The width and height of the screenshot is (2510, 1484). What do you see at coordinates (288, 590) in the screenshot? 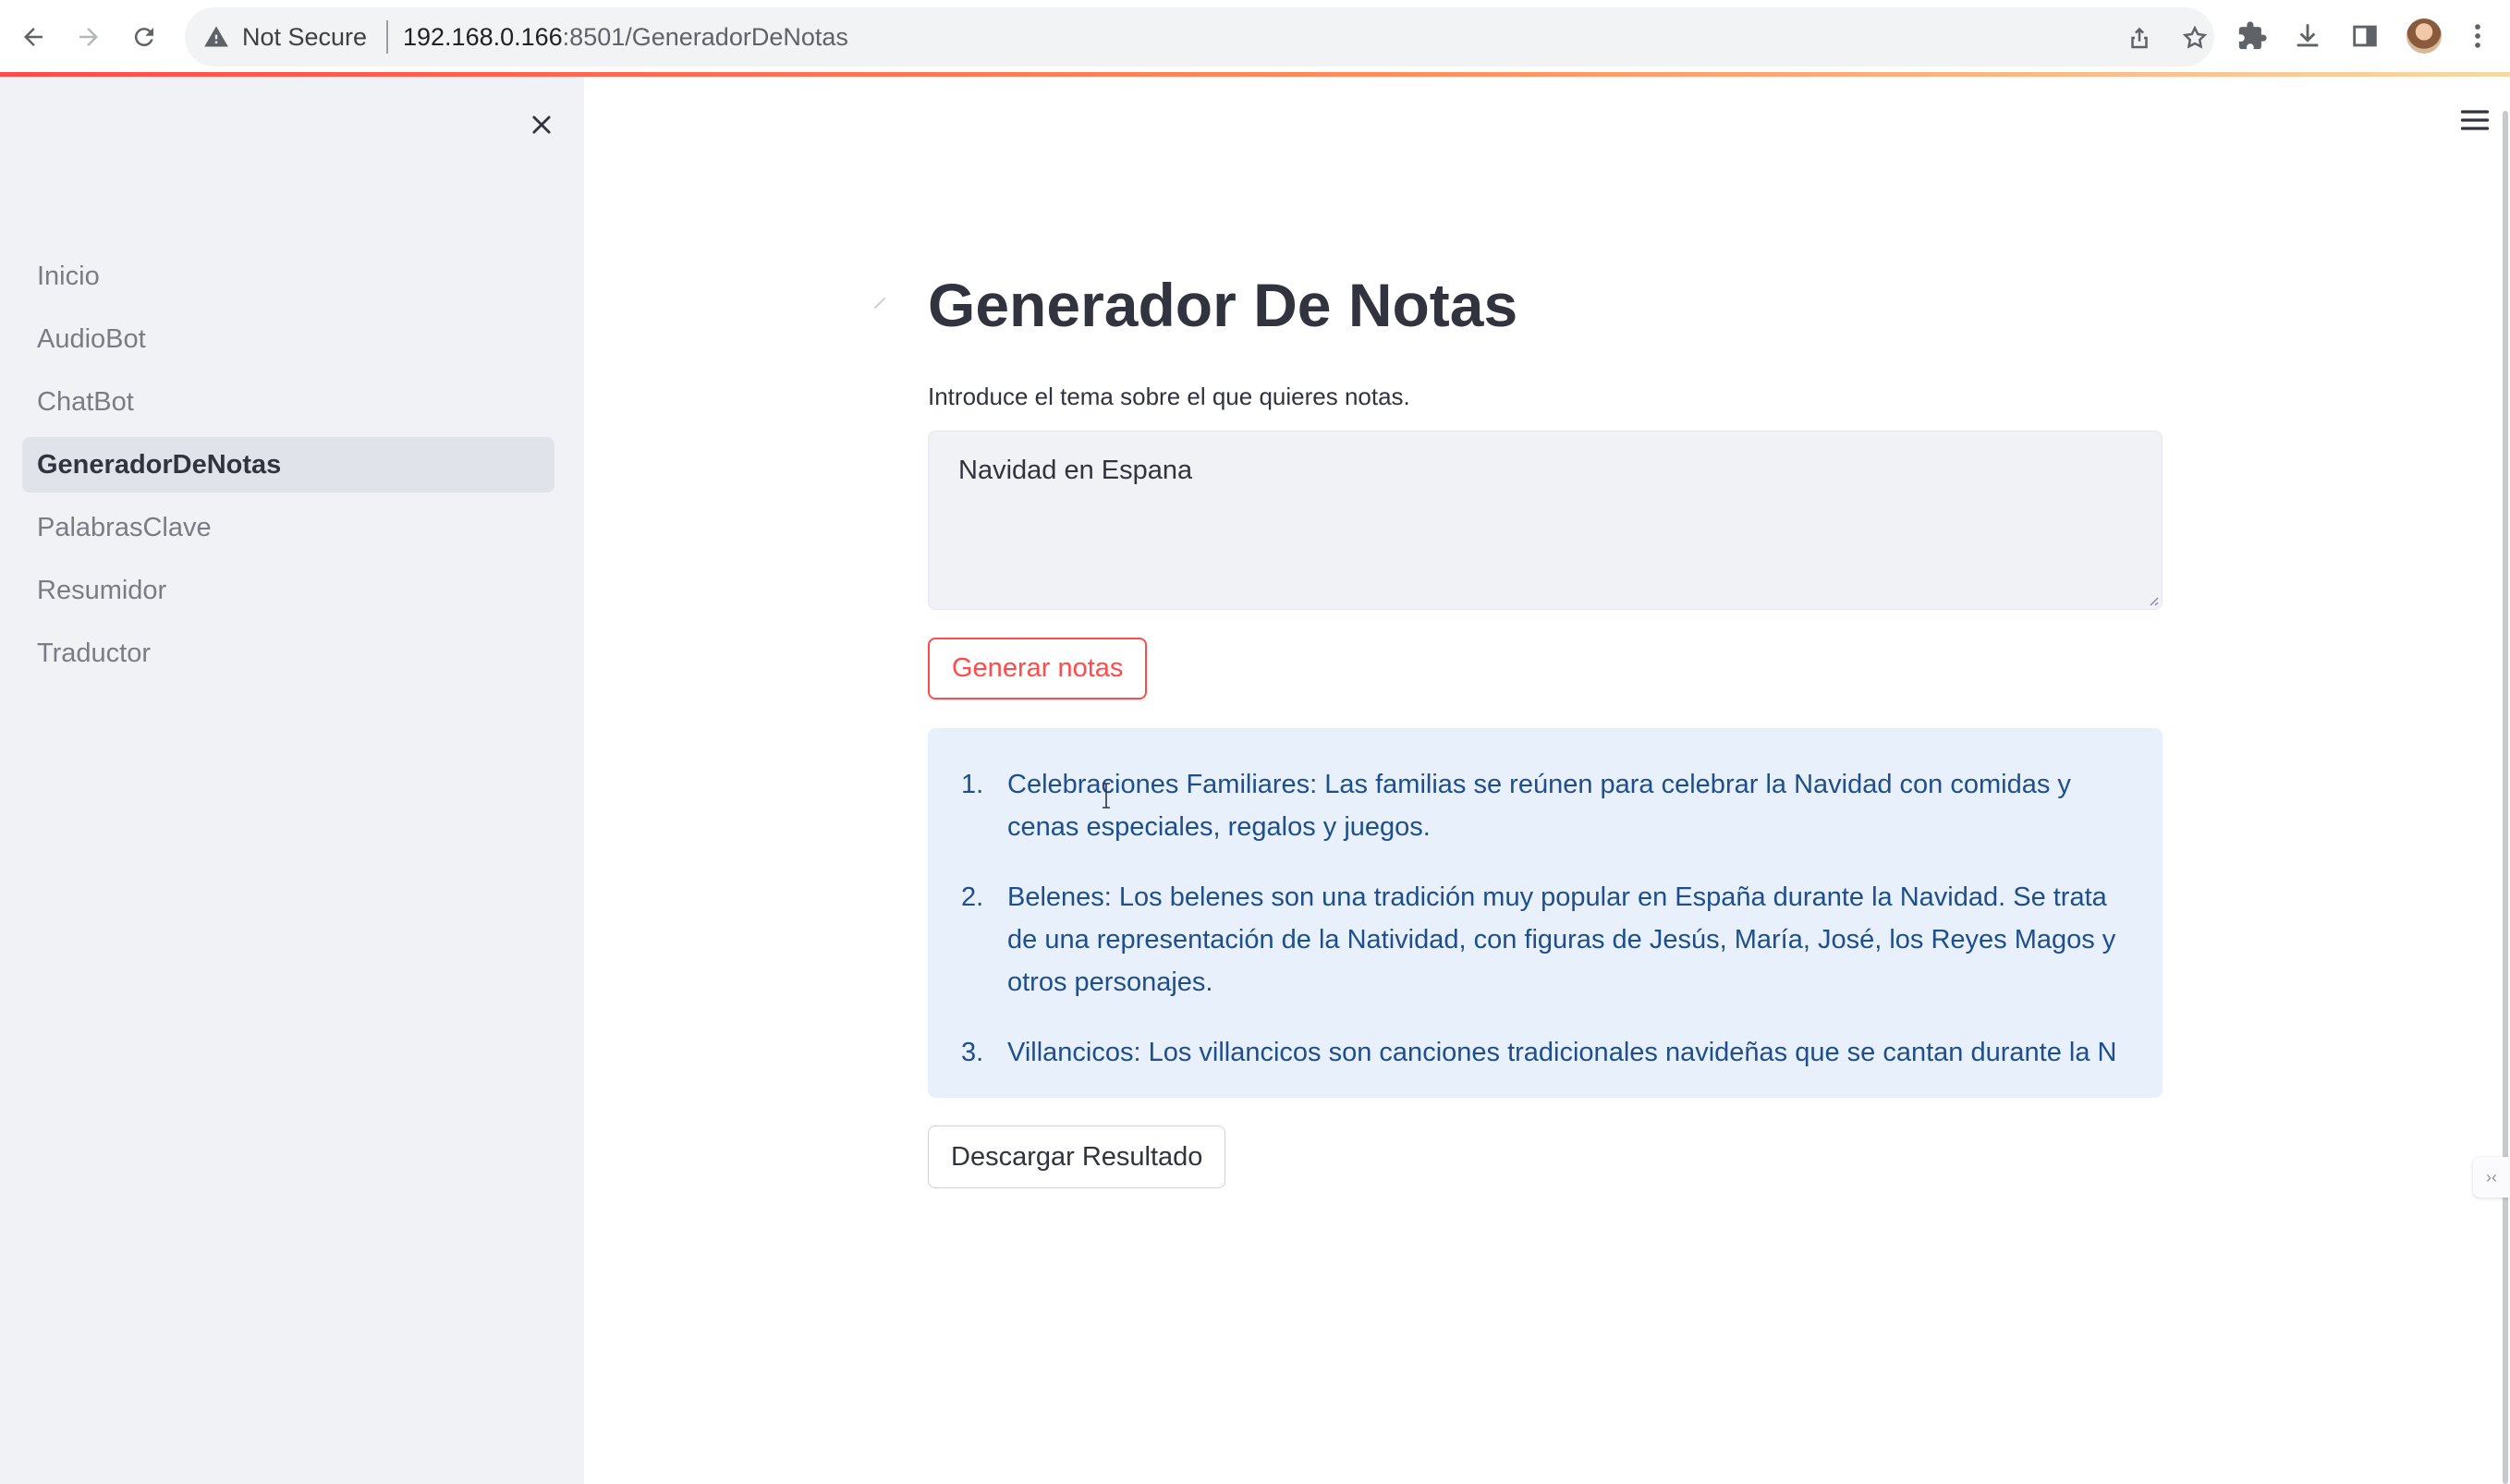
I see `sidebar-item-resumidor: Resumidor` at bounding box center [288, 590].